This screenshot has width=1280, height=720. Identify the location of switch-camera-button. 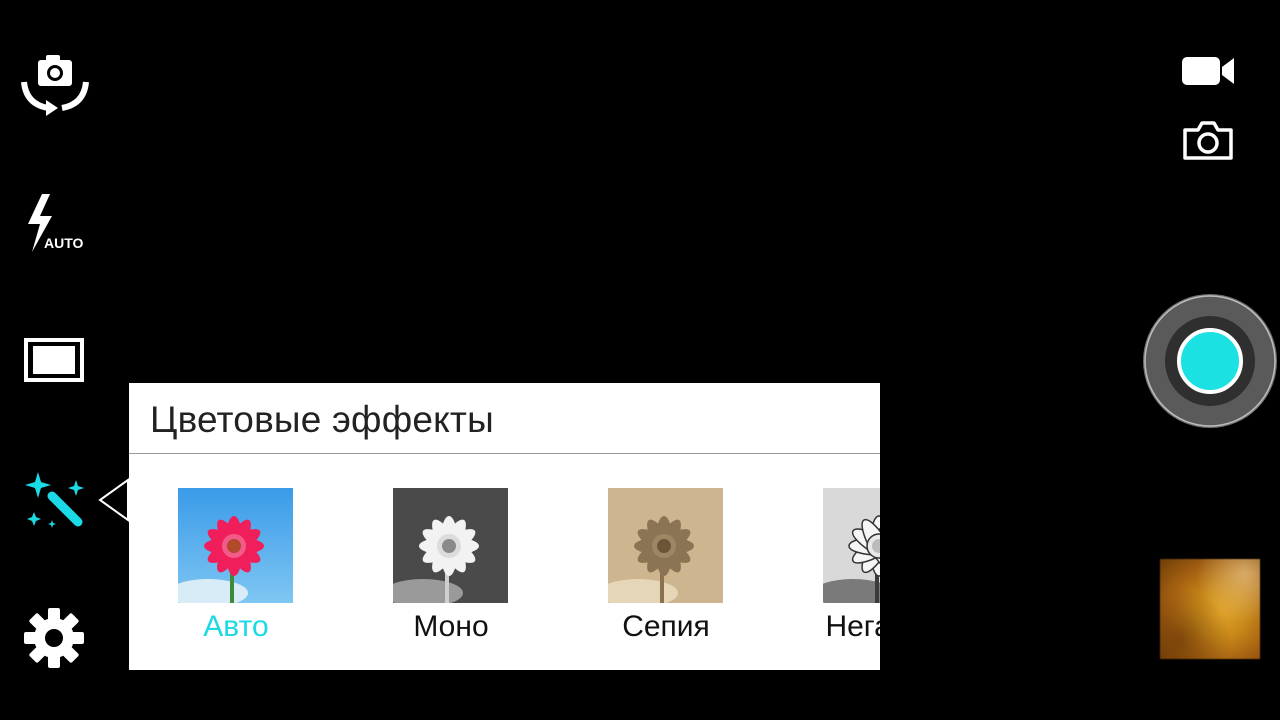
(55, 87).